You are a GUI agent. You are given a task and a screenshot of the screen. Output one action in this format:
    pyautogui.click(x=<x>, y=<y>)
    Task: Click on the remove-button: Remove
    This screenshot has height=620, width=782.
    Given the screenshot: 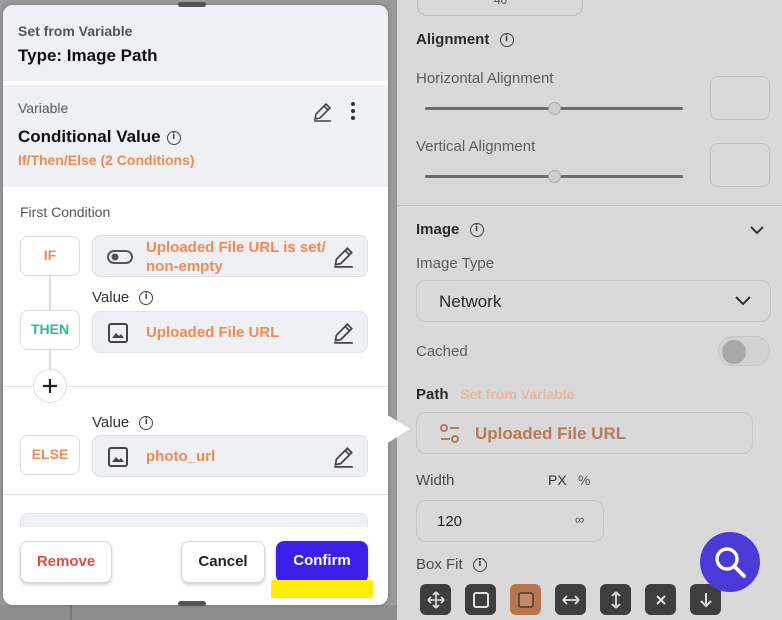 What is the action you would take?
    pyautogui.click(x=66, y=562)
    